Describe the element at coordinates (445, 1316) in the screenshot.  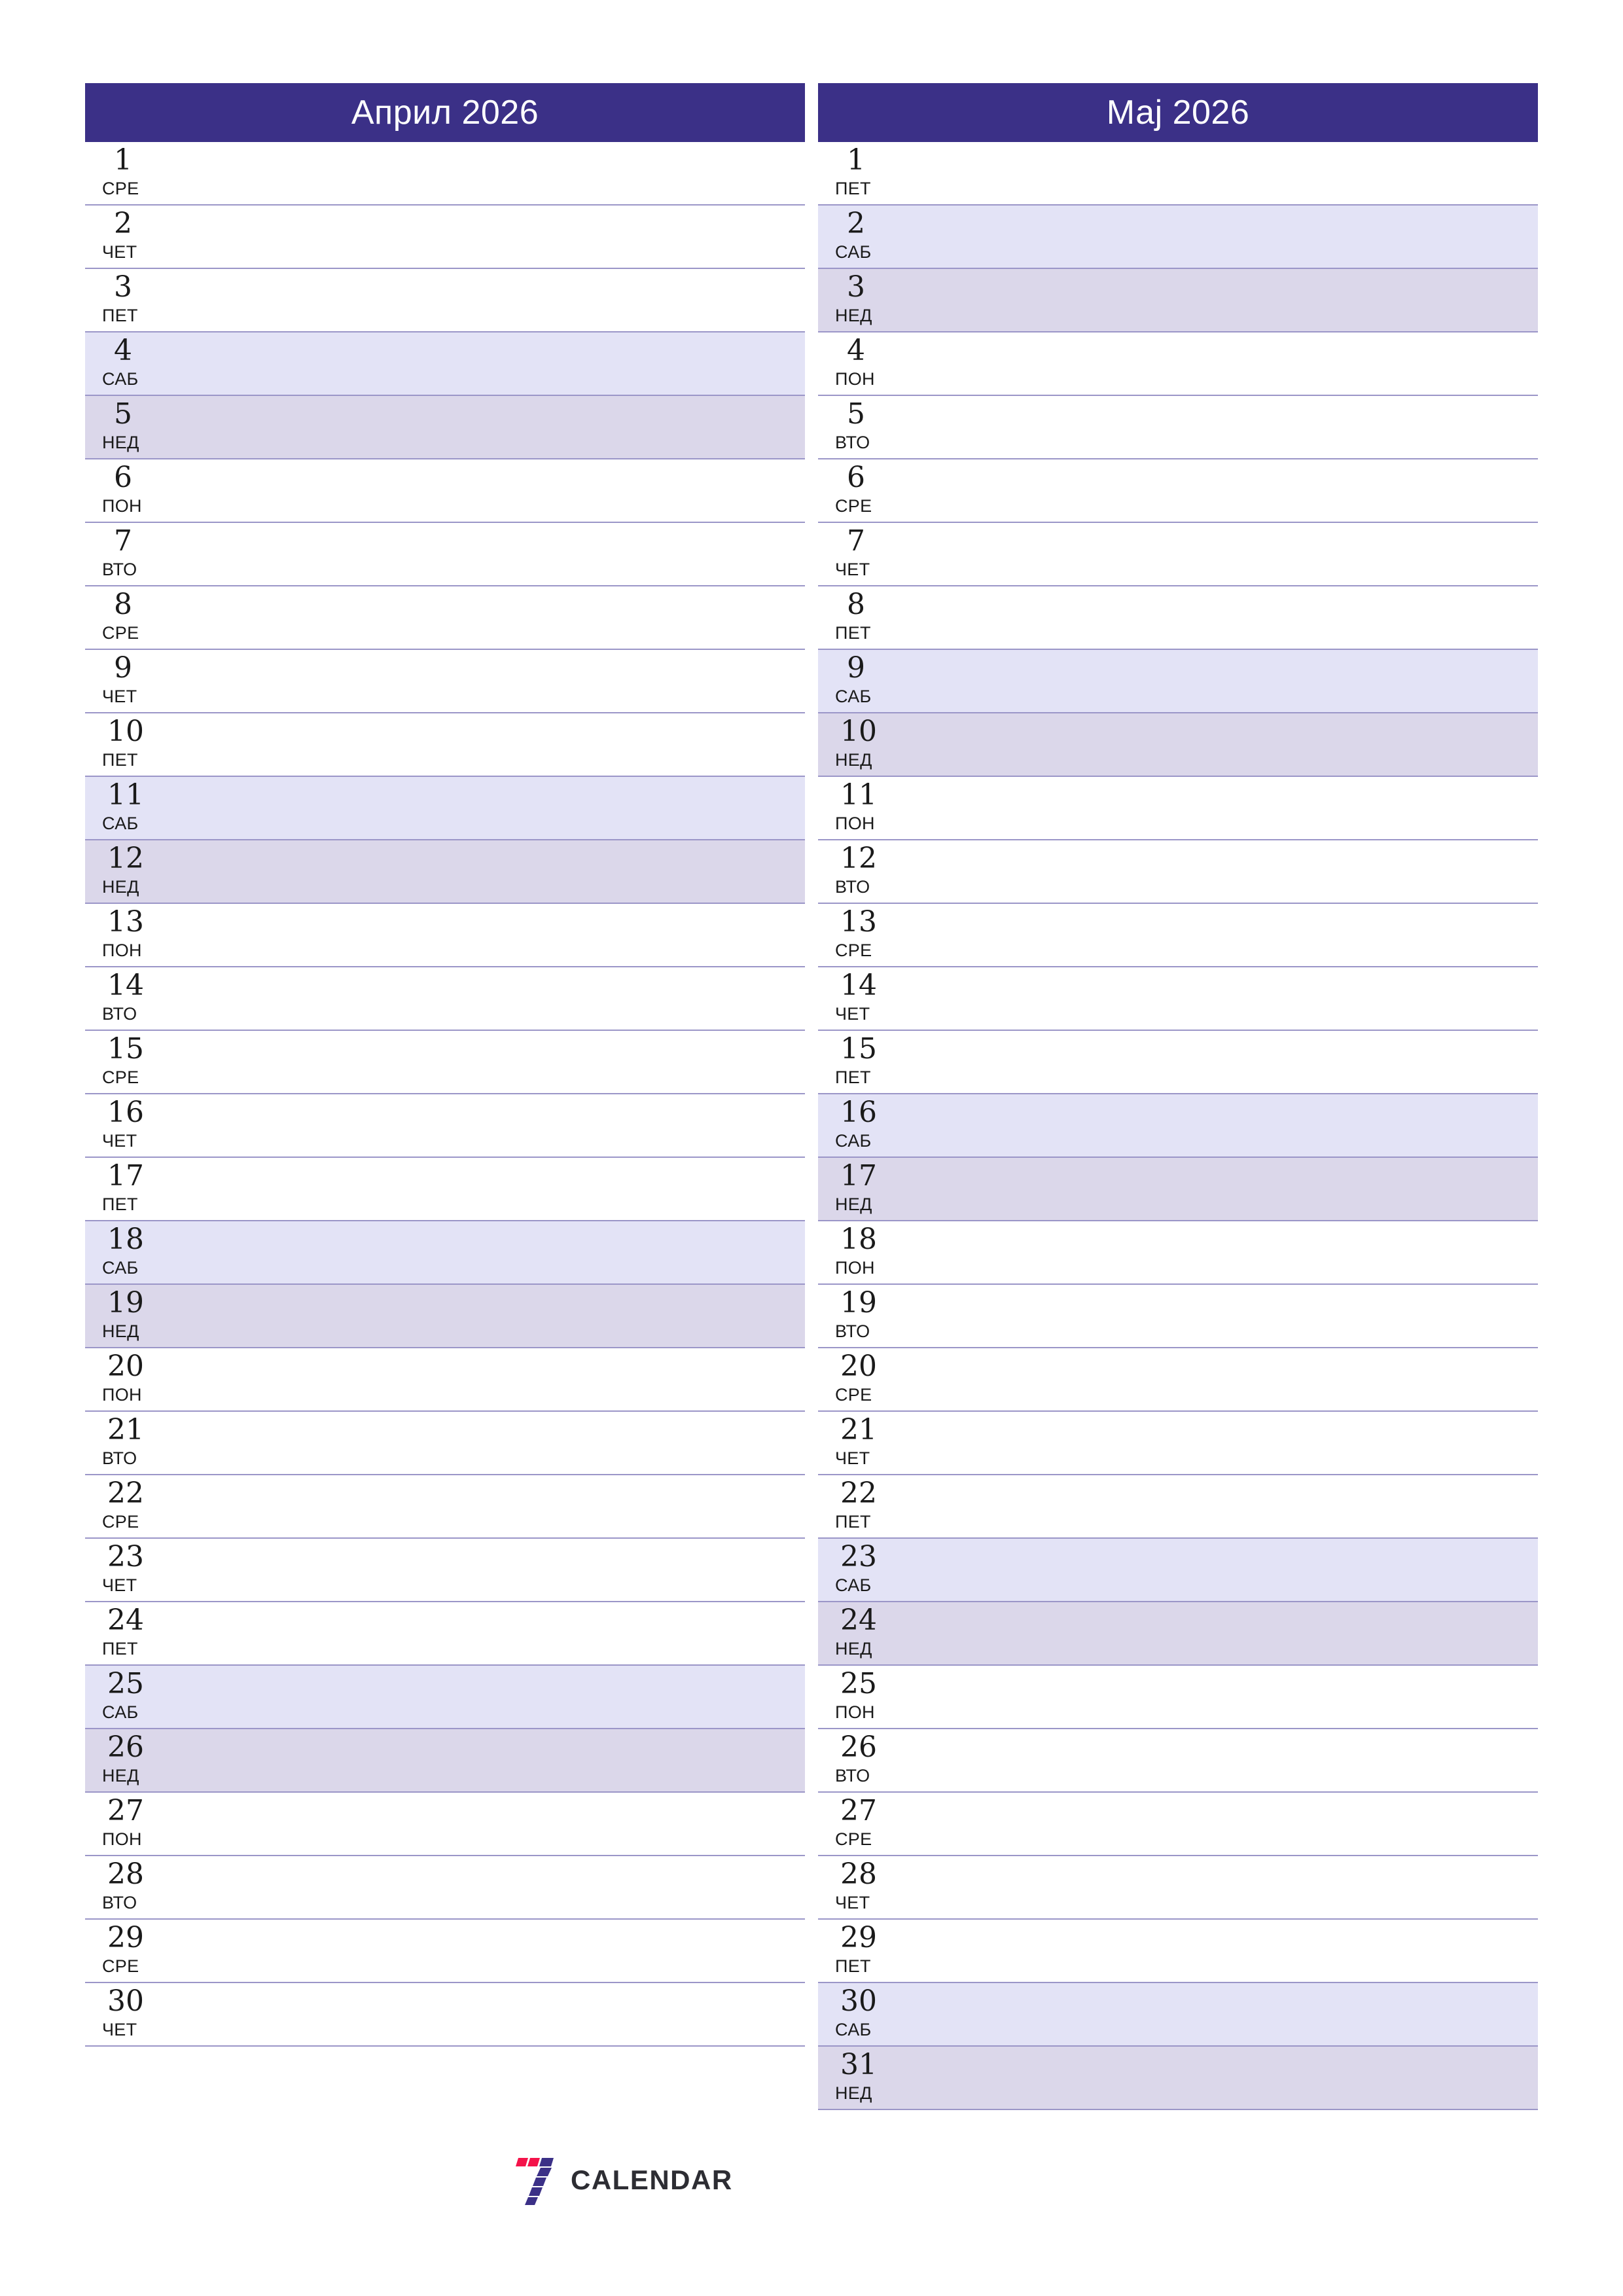
I see `day-row: 19 НЕД` at that location.